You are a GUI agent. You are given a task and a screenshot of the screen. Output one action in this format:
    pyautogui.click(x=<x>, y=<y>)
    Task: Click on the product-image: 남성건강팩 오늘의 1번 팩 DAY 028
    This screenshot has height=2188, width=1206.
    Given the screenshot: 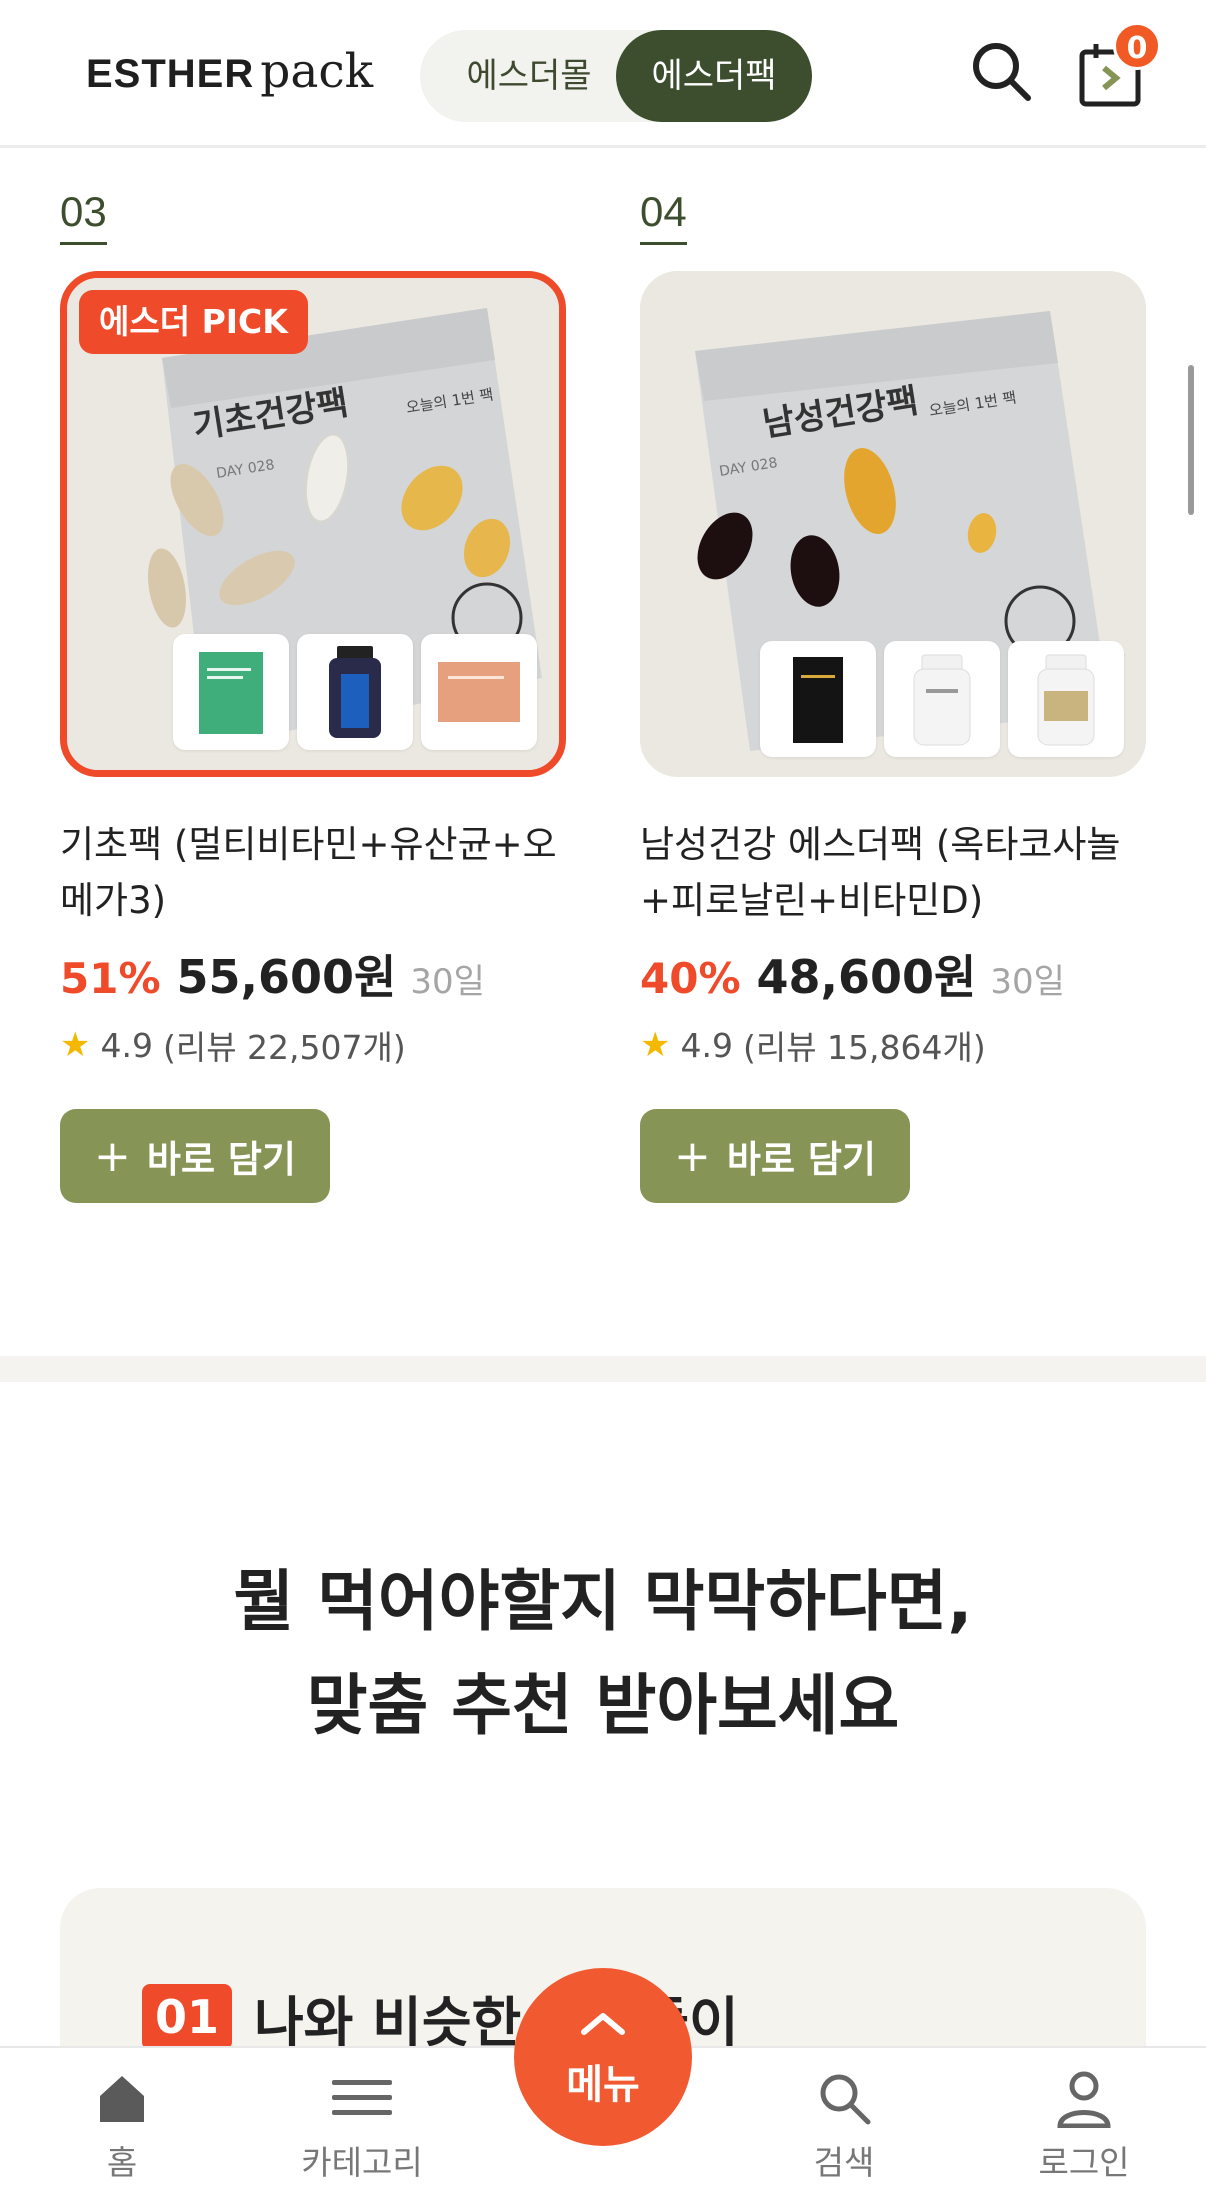 What is the action you would take?
    pyautogui.click(x=893, y=524)
    